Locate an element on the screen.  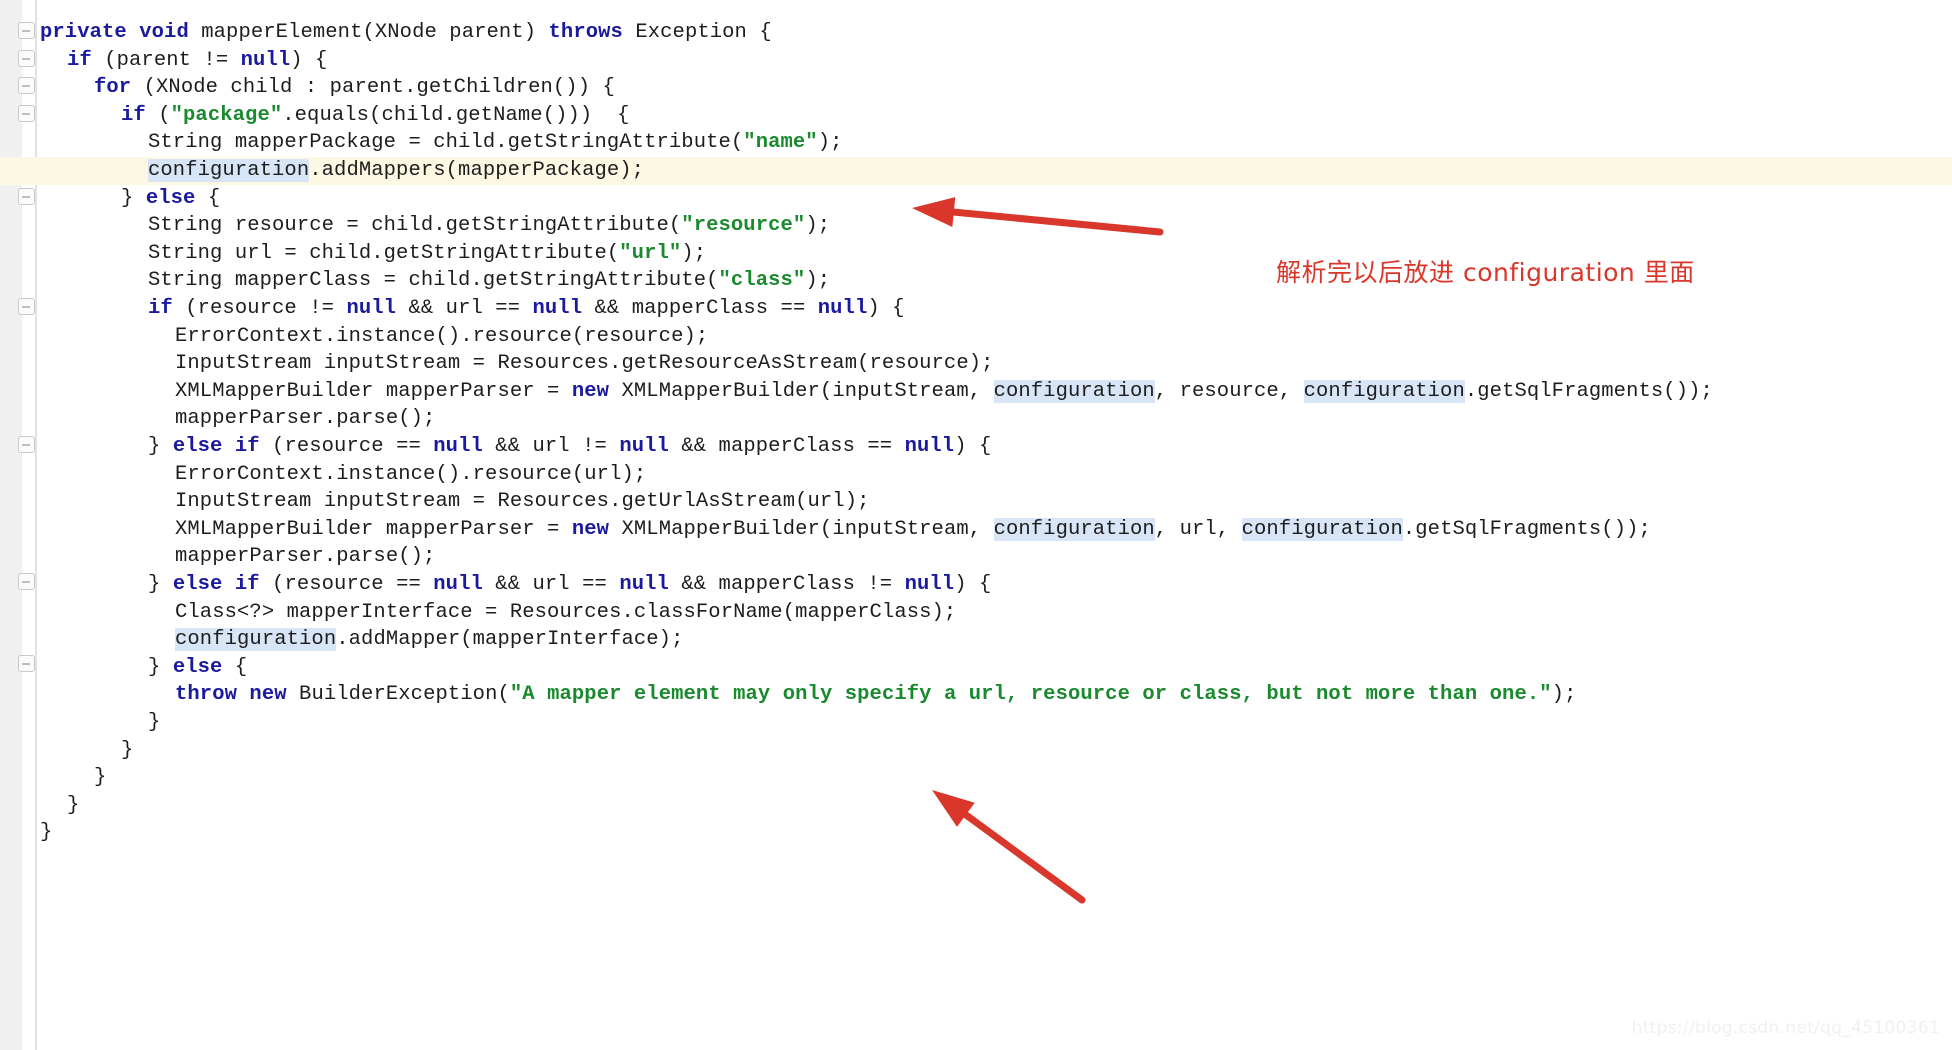
code-line-text: mapperParser.parse(); is located at coordinates (217, 557).